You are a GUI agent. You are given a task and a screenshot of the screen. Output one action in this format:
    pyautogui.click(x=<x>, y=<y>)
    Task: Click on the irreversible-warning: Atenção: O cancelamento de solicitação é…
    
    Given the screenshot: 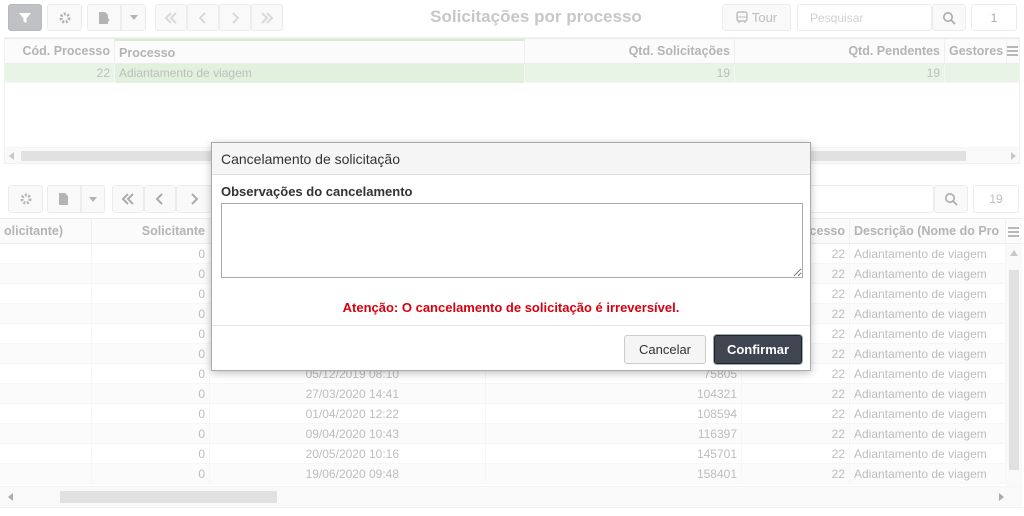 What is the action you would take?
    pyautogui.click(x=511, y=307)
    